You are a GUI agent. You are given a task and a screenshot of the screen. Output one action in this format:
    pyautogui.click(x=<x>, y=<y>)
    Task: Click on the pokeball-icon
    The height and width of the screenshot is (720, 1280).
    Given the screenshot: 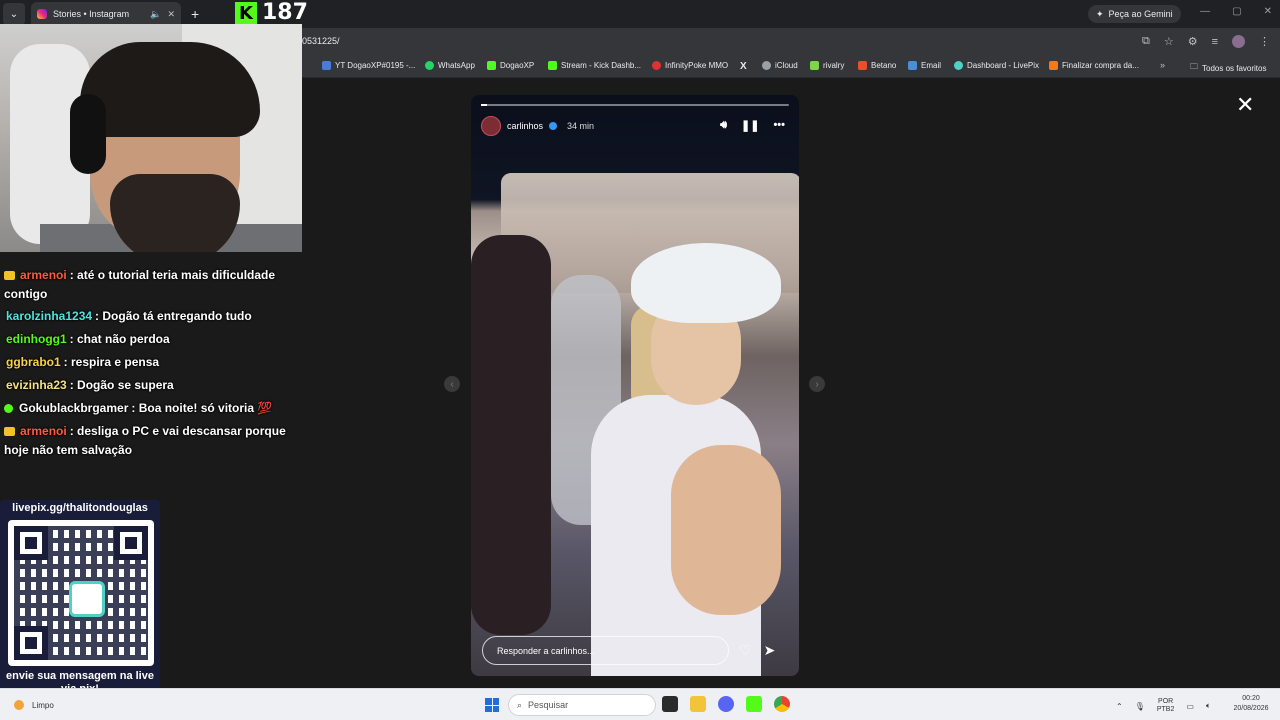 What is the action you would take?
    pyautogui.click(x=656, y=65)
    